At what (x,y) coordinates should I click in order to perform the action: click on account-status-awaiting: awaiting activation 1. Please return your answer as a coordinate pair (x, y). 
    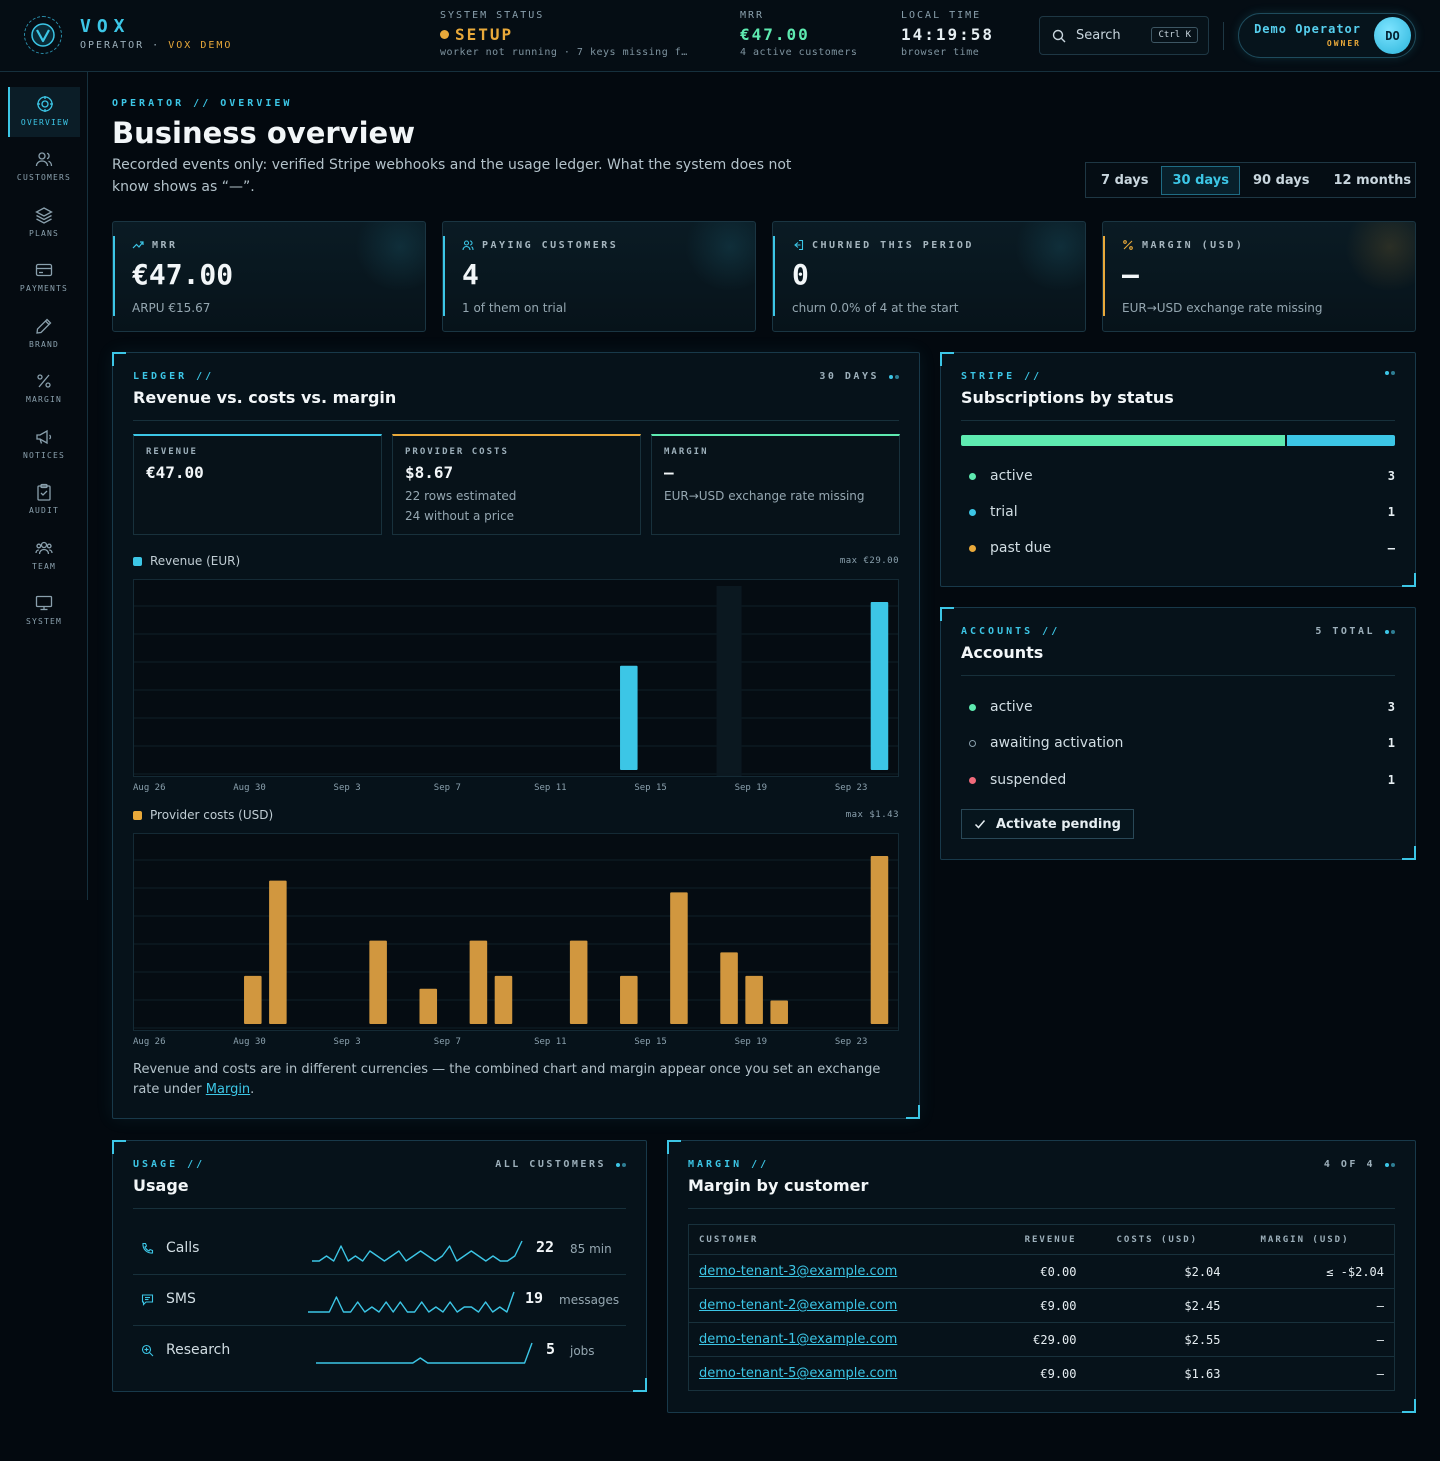
    Looking at the image, I should click on (1178, 743).